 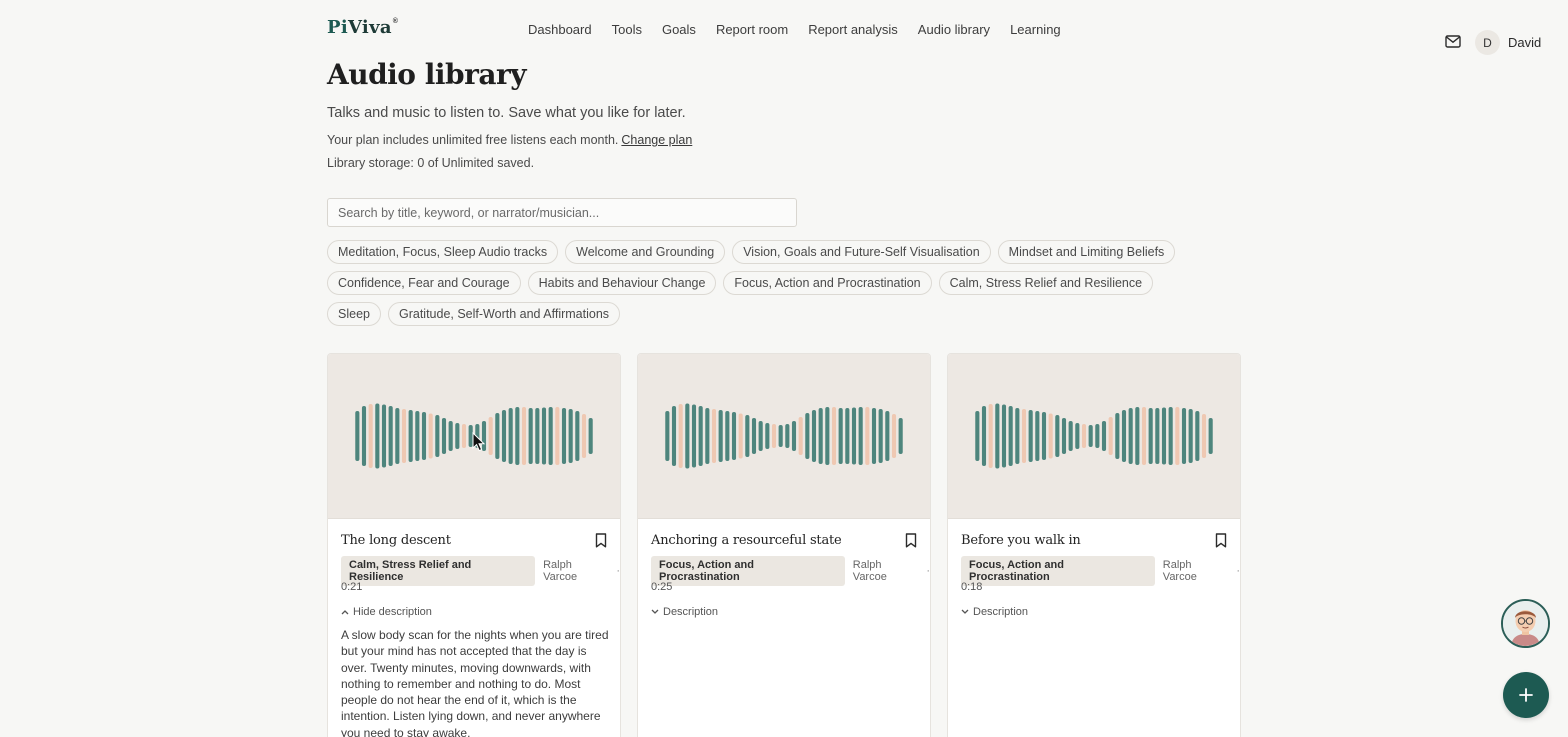 What do you see at coordinates (853, 29) in the screenshot?
I see `nav-report-analysis: Report analysis` at bounding box center [853, 29].